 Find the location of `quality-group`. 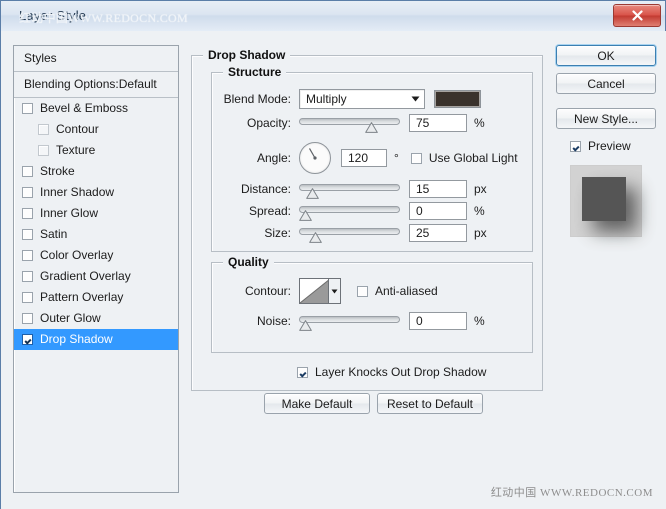

quality-group is located at coordinates (372, 307).